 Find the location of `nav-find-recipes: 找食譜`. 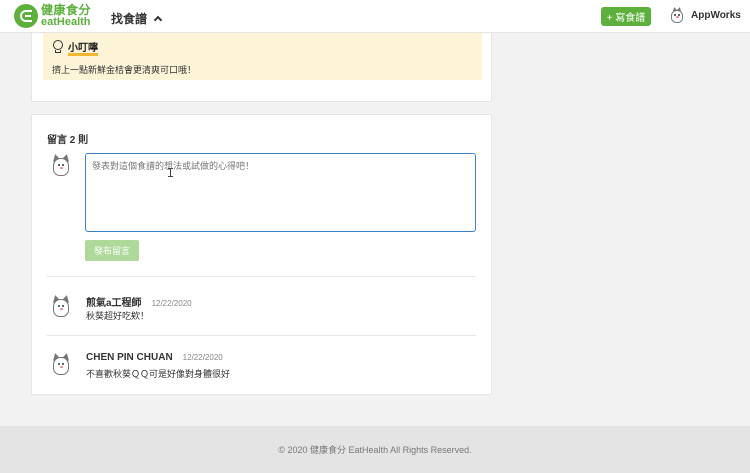

nav-find-recipes: 找食譜 is located at coordinates (137, 18).